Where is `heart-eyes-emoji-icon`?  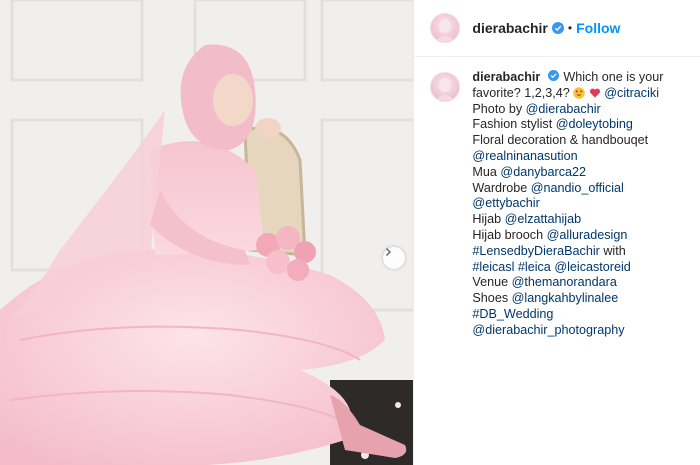
heart-eyes-emoji-icon is located at coordinates (579, 92).